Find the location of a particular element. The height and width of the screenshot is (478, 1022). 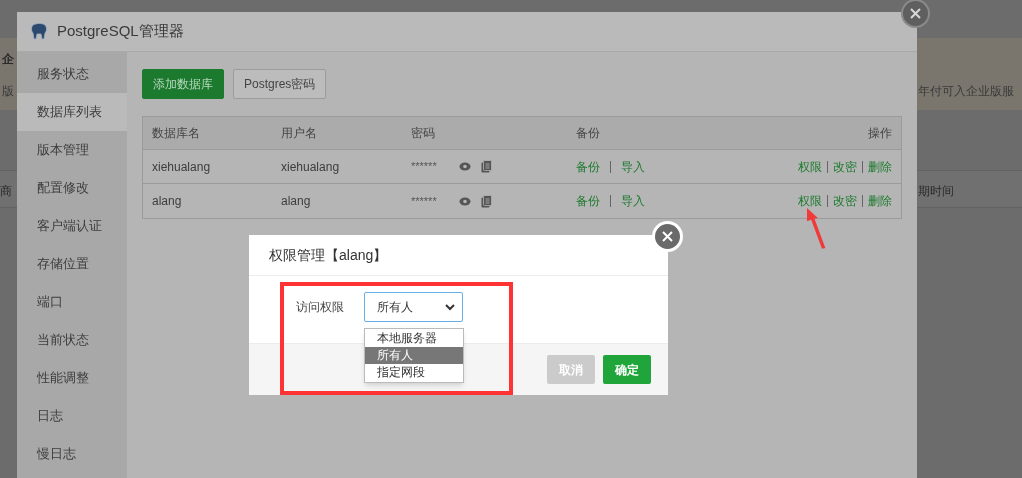

dropdown-option: 本地服务器 is located at coordinates (414, 338).